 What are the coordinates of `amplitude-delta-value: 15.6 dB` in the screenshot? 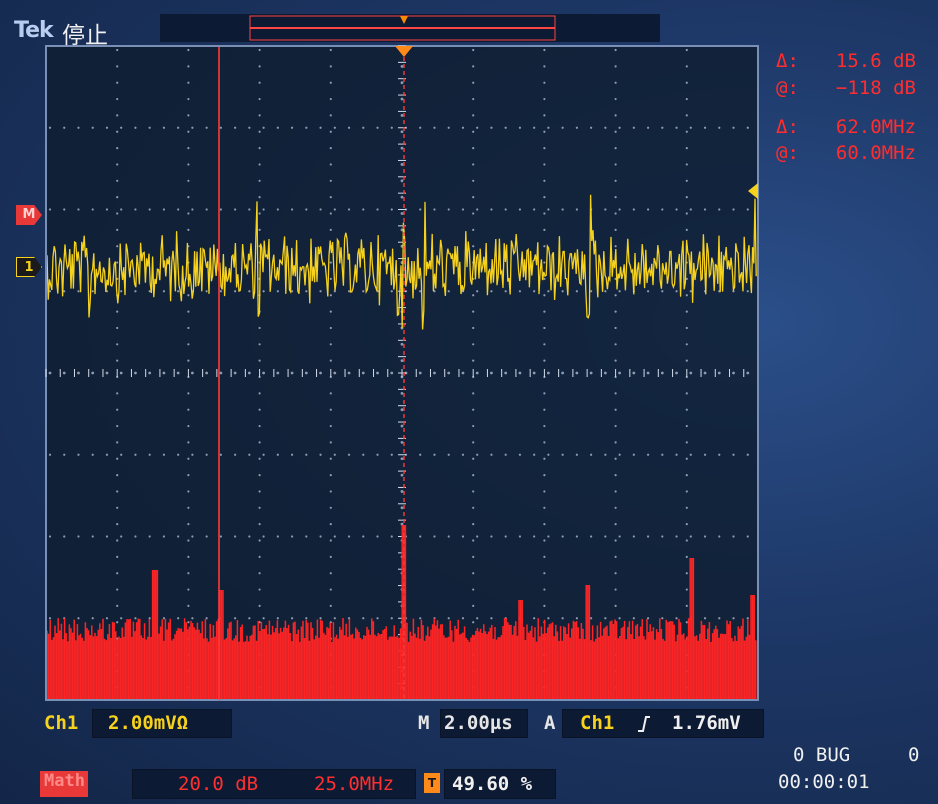 It's located at (875, 61).